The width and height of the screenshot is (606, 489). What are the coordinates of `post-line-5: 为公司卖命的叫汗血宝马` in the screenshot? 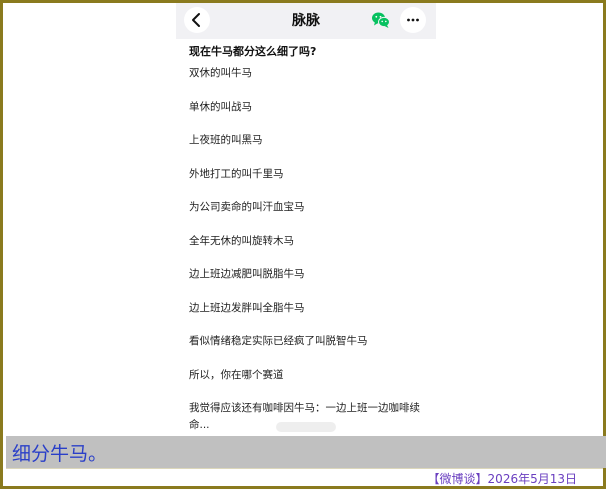 It's located at (247, 207).